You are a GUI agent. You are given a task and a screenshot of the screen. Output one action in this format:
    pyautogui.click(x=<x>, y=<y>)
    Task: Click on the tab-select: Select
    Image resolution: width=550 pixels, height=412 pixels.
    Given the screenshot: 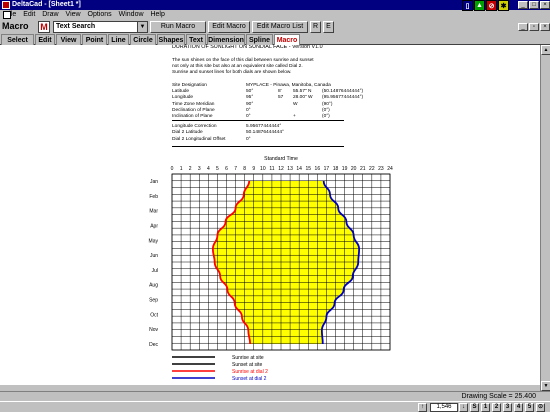 What is the action you would take?
    pyautogui.click(x=17, y=39)
    